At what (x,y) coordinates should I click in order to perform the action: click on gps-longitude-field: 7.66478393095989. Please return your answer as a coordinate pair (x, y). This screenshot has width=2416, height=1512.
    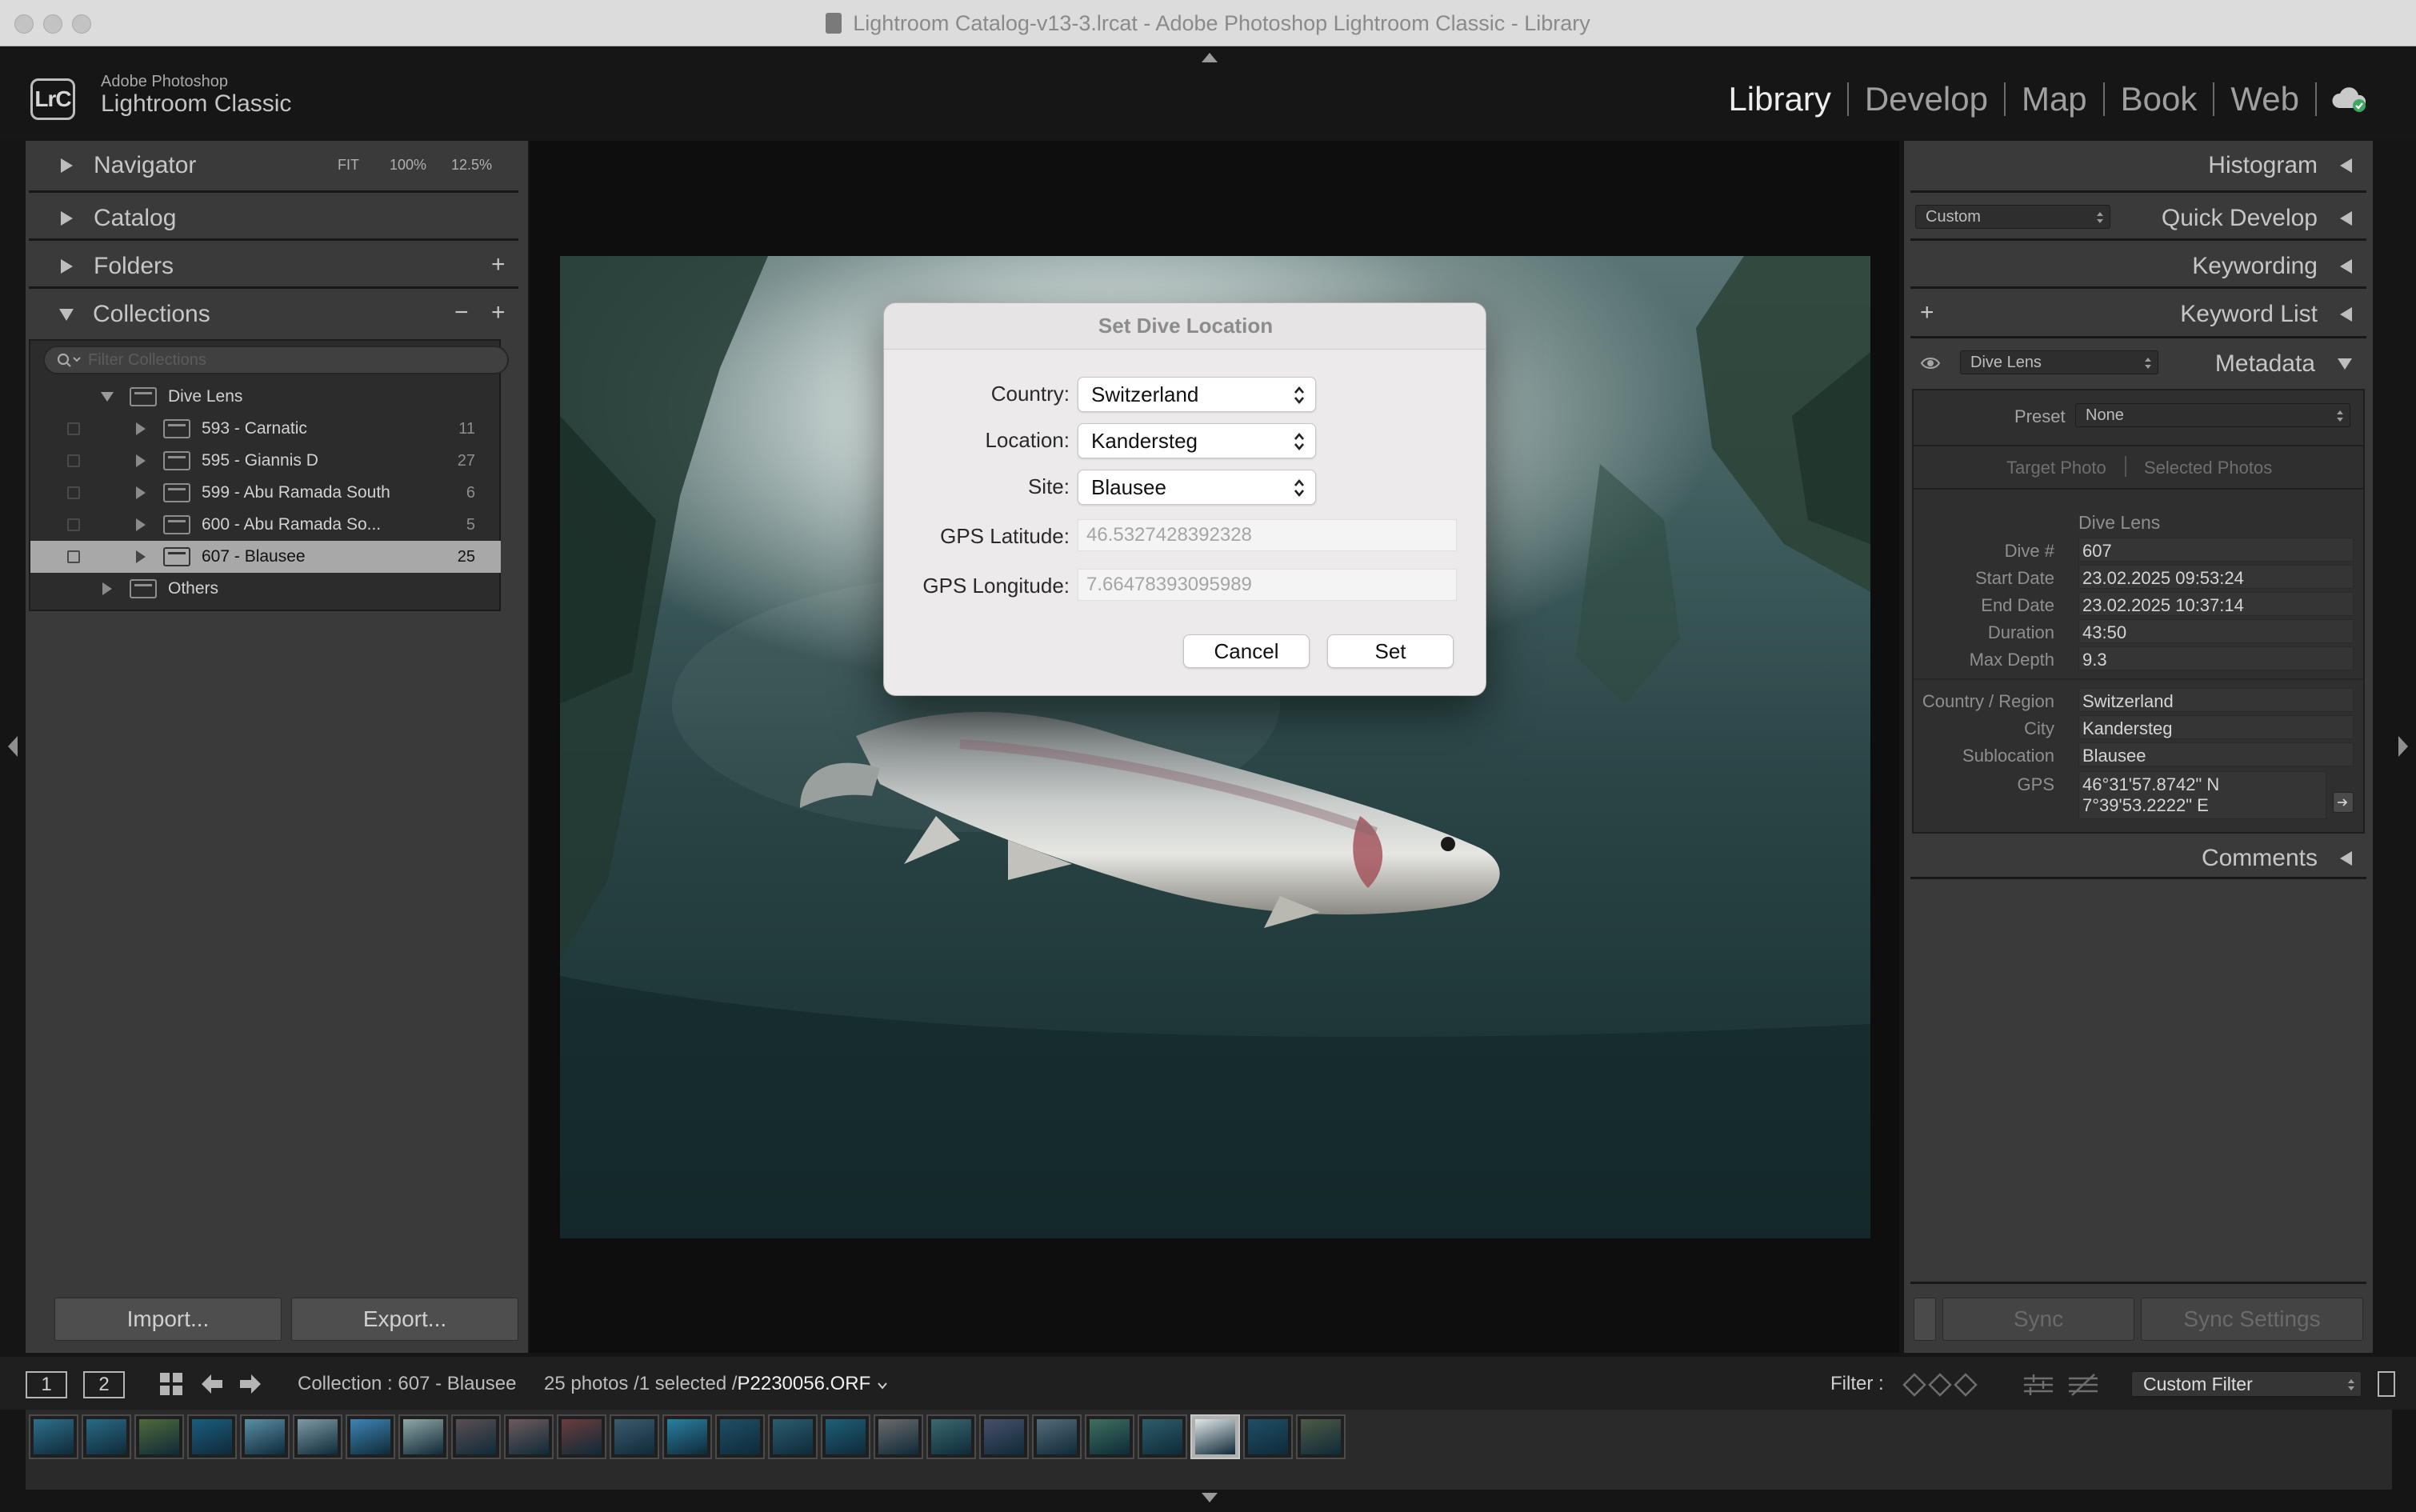
    Looking at the image, I should click on (1267, 585).